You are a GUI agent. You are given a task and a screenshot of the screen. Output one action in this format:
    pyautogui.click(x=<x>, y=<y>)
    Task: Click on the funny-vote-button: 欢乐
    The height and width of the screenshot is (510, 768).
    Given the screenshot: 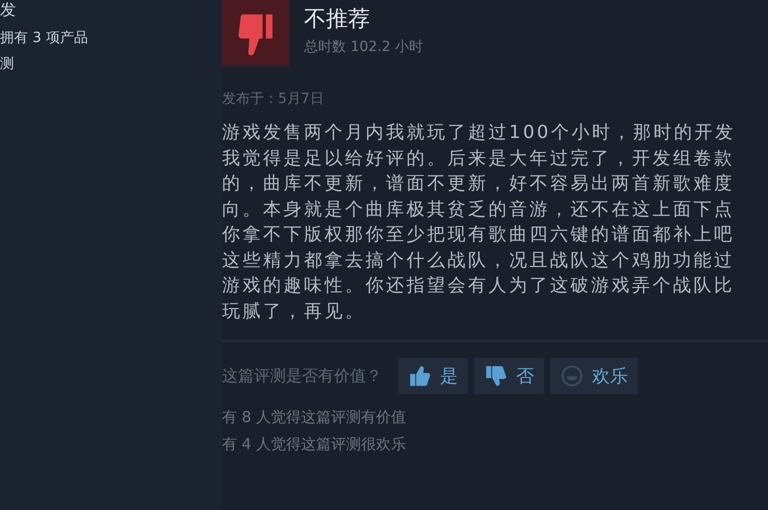 What is the action you would take?
    pyautogui.click(x=594, y=376)
    